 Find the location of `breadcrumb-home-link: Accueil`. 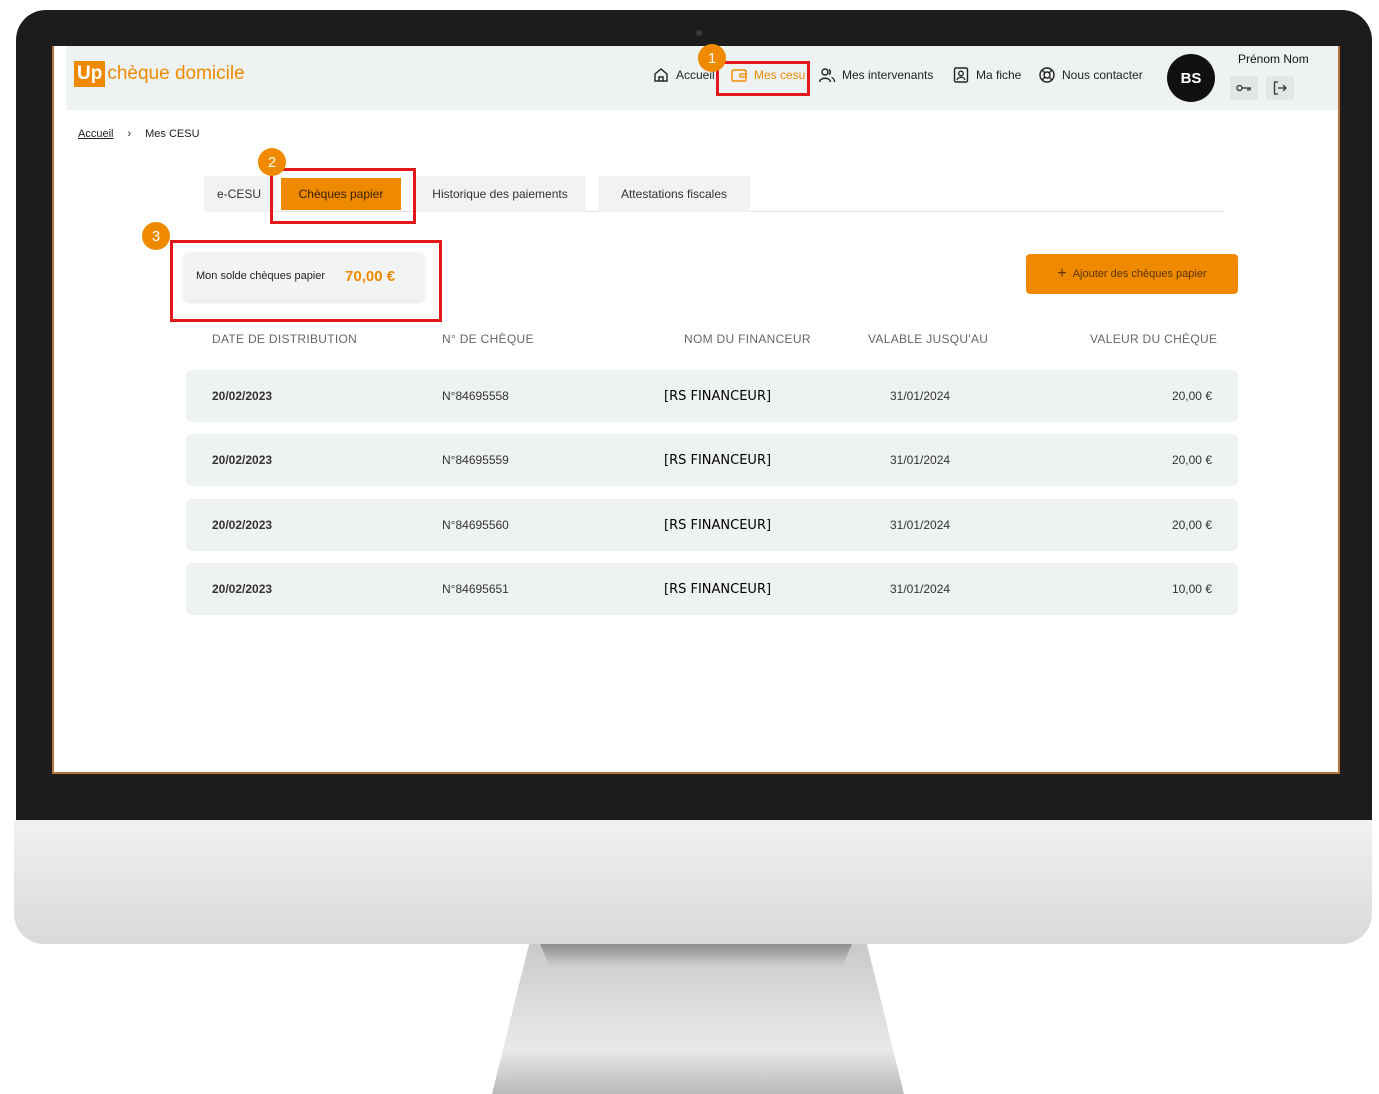

breadcrumb-home-link: Accueil is located at coordinates (95, 134).